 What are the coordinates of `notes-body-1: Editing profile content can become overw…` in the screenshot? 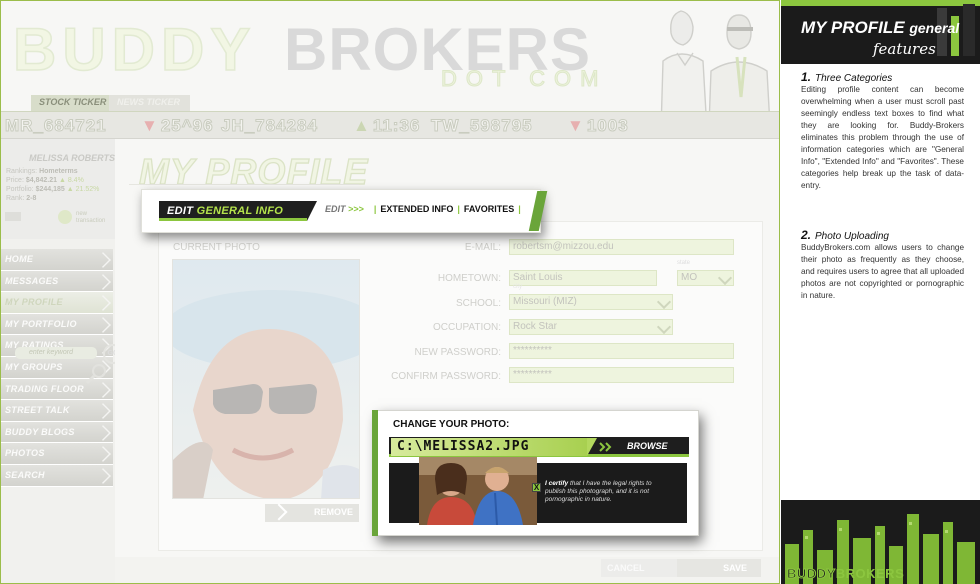 It's located at (882, 137).